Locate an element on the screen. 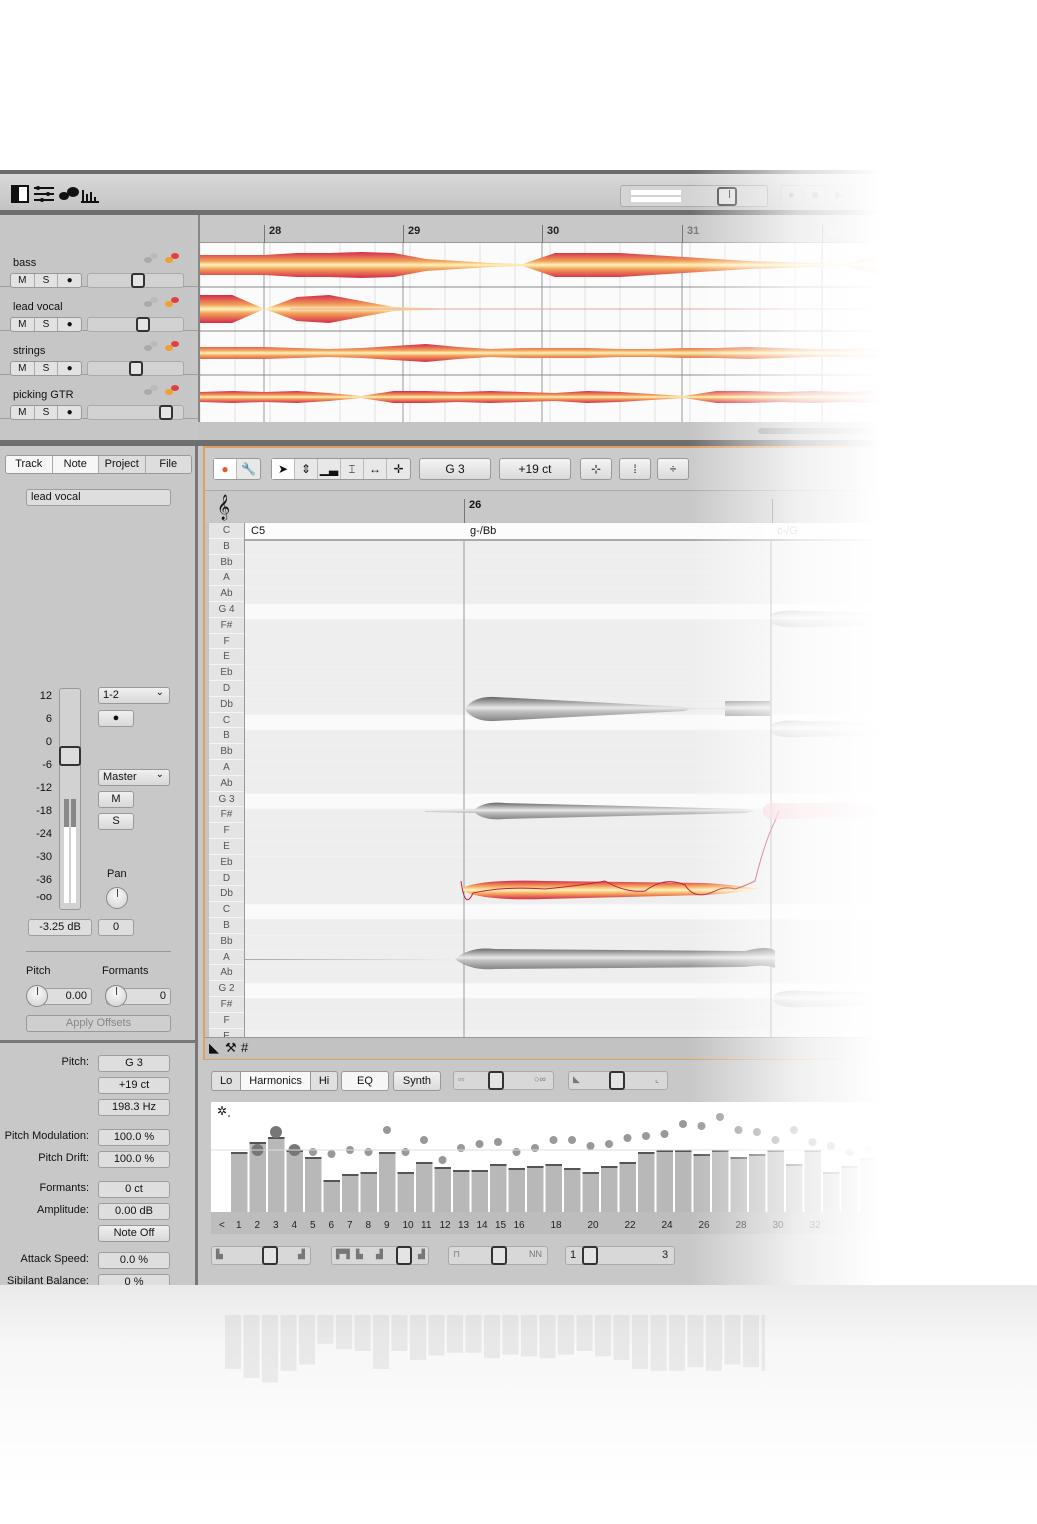 This screenshot has width=1037, height=1524. input-select: 1-2 is located at coordinates (134, 694).